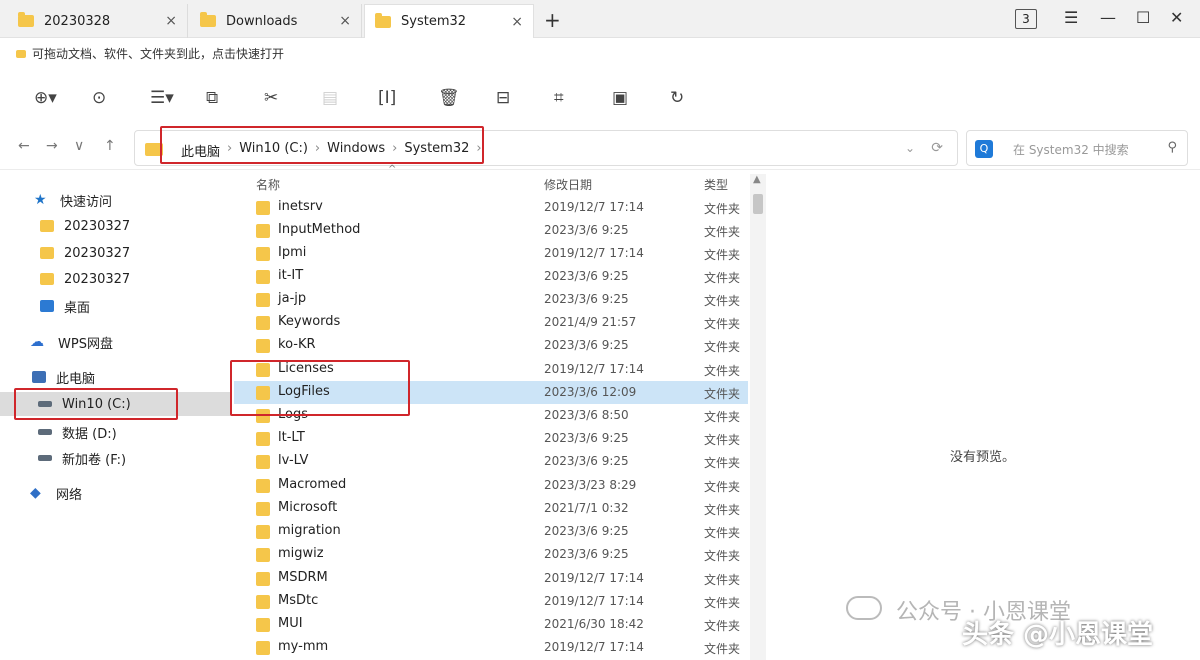 The width and height of the screenshot is (1200, 660). I want to click on column-header-date: 修改日期, so click(568, 184).